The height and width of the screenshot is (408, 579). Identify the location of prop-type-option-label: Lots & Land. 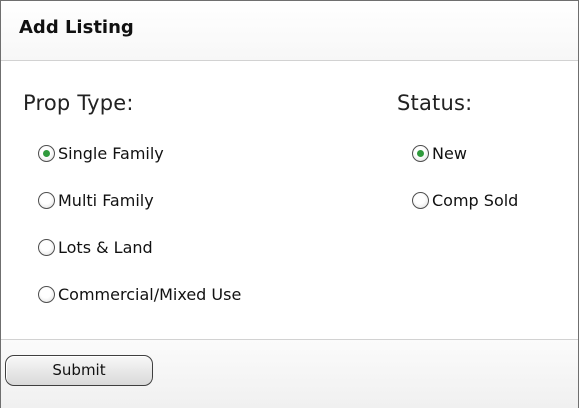
(105, 247).